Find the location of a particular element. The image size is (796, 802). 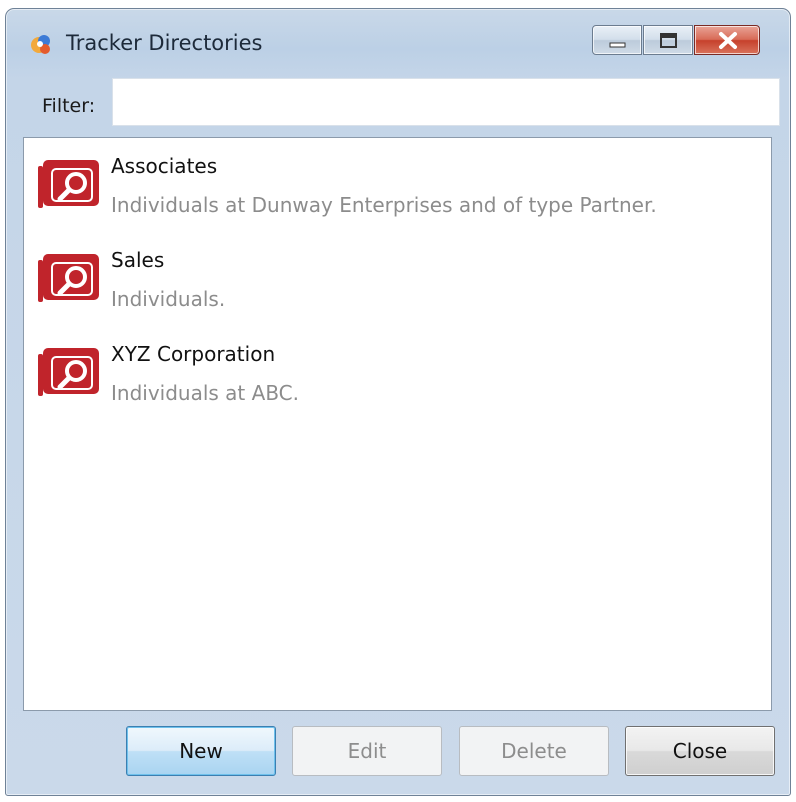

minimize-button is located at coordinates (617, 40).